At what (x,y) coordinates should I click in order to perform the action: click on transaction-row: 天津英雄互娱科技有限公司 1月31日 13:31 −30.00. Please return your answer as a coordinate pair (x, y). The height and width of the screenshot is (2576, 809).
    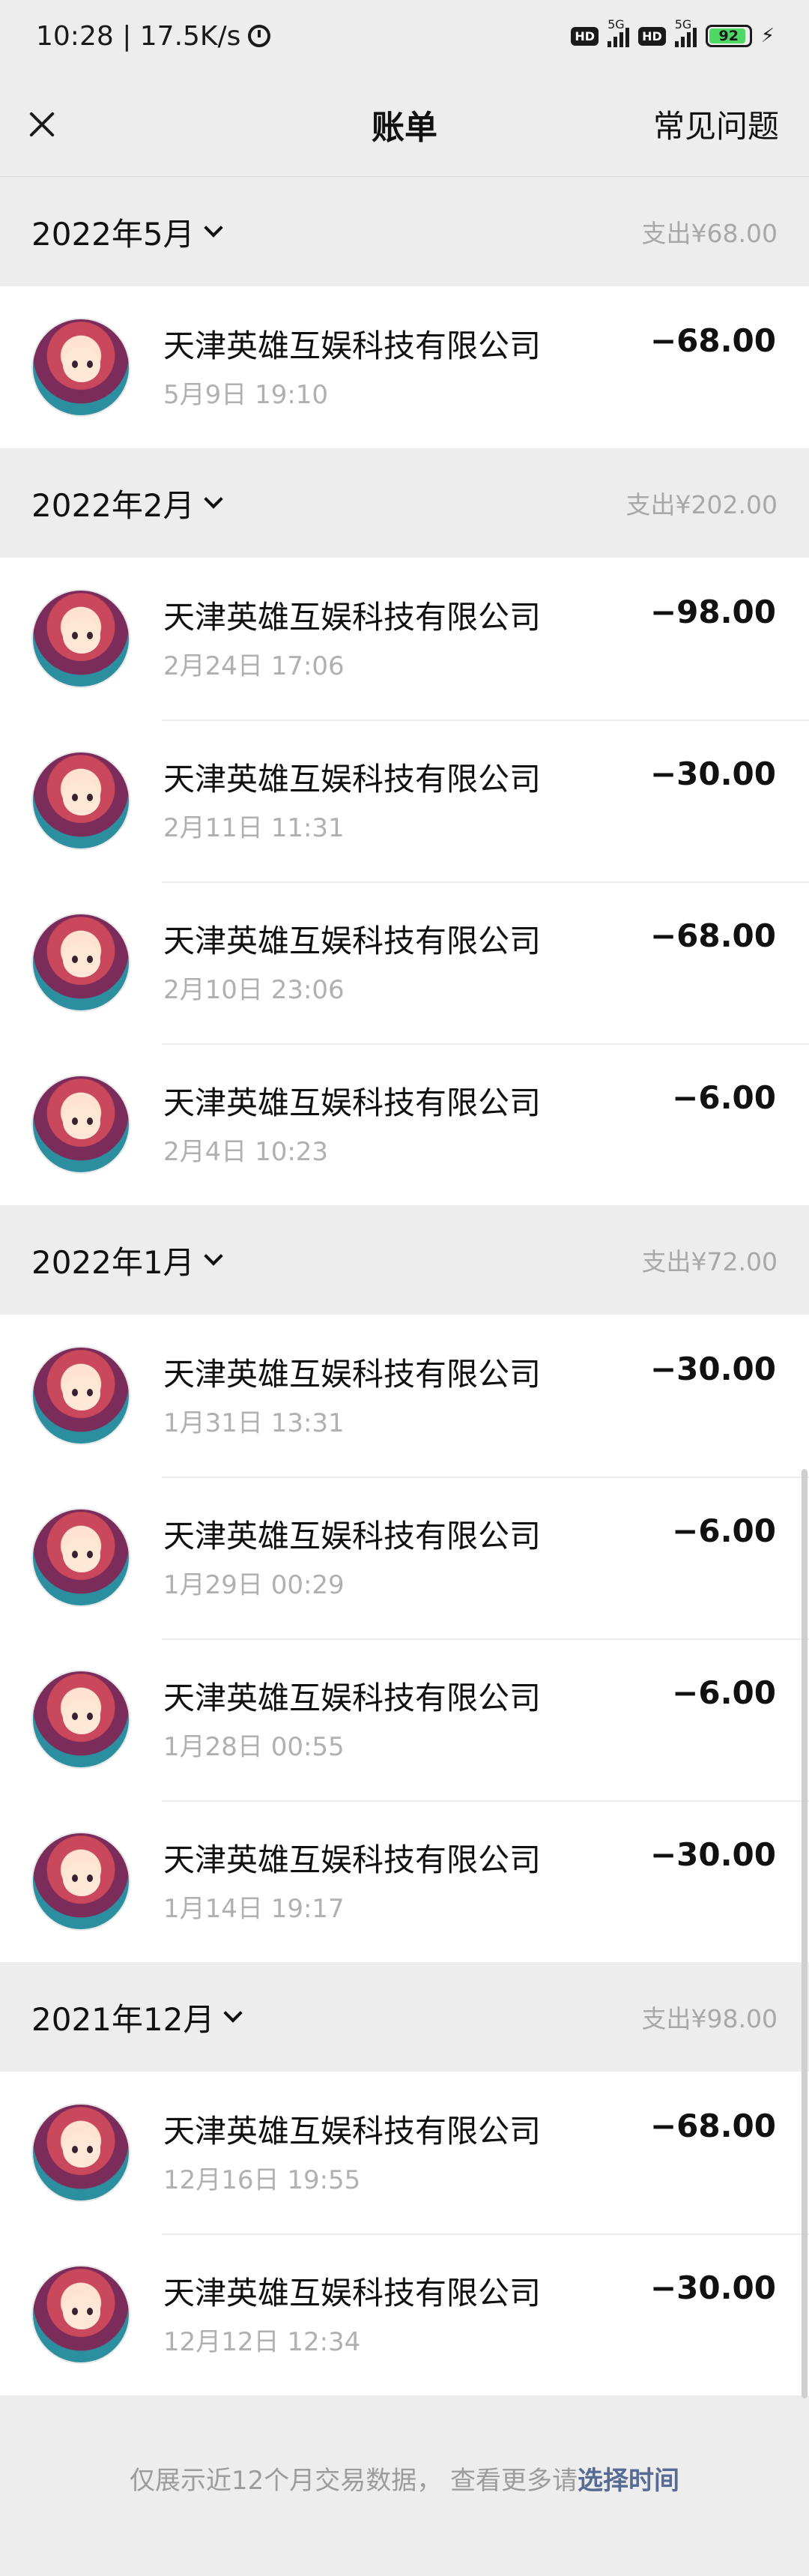
    Looking at the image, I should click on (404, 1396).